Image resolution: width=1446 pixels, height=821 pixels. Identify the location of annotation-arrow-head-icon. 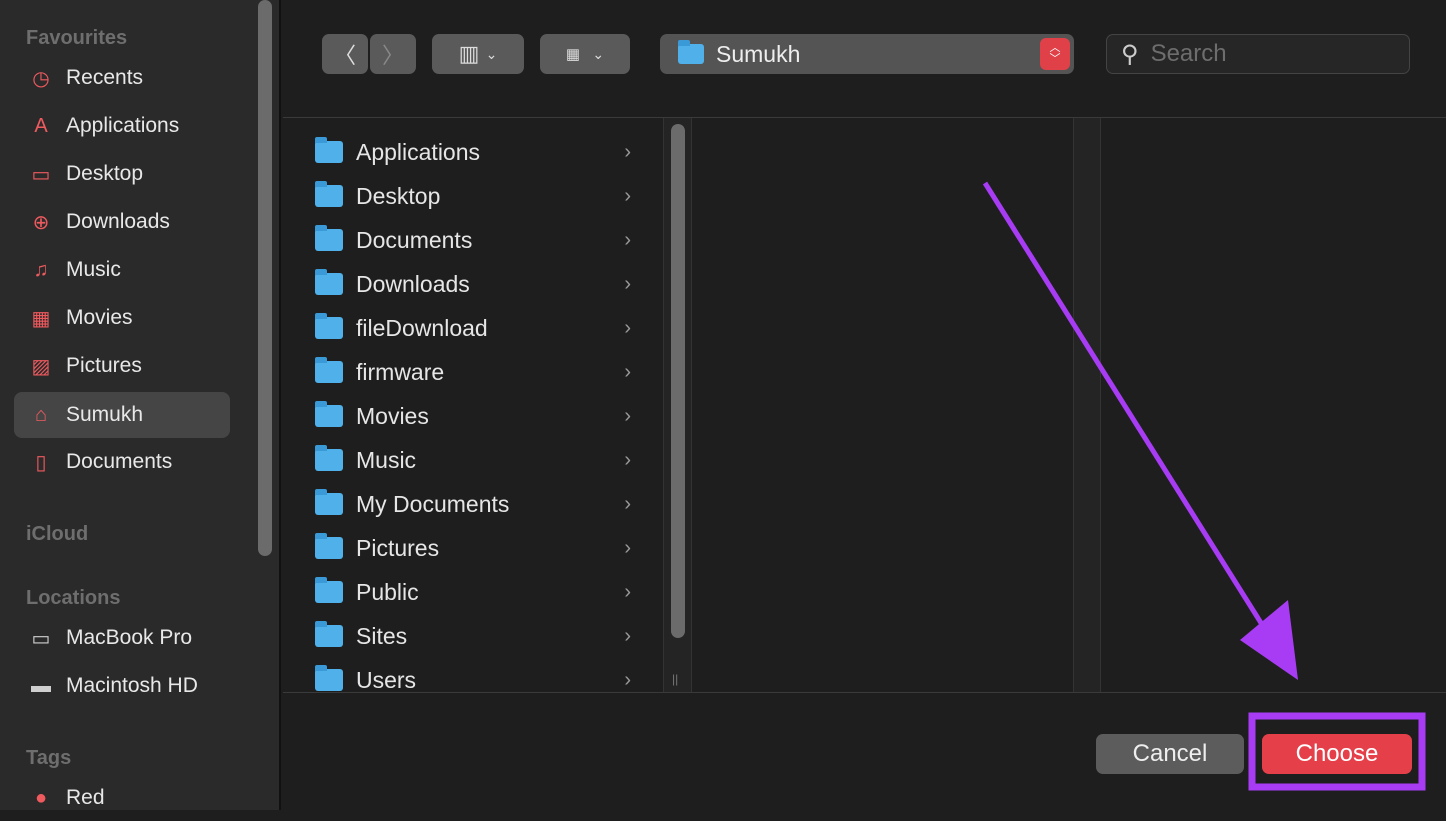
(1269, 640).